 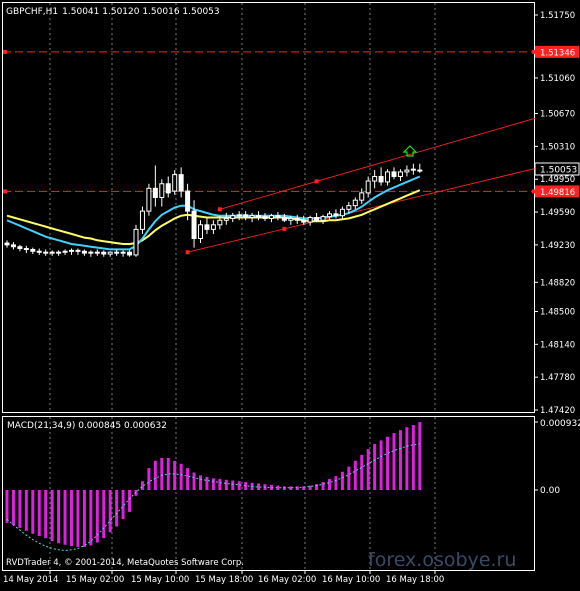 What do you see at coordinates (113, 12) in the screenshot?
I see `symbol-label: GBPCHF,H1 1.50041 1.50120 1.50016 1.50053` at bounding box center [113, 12].